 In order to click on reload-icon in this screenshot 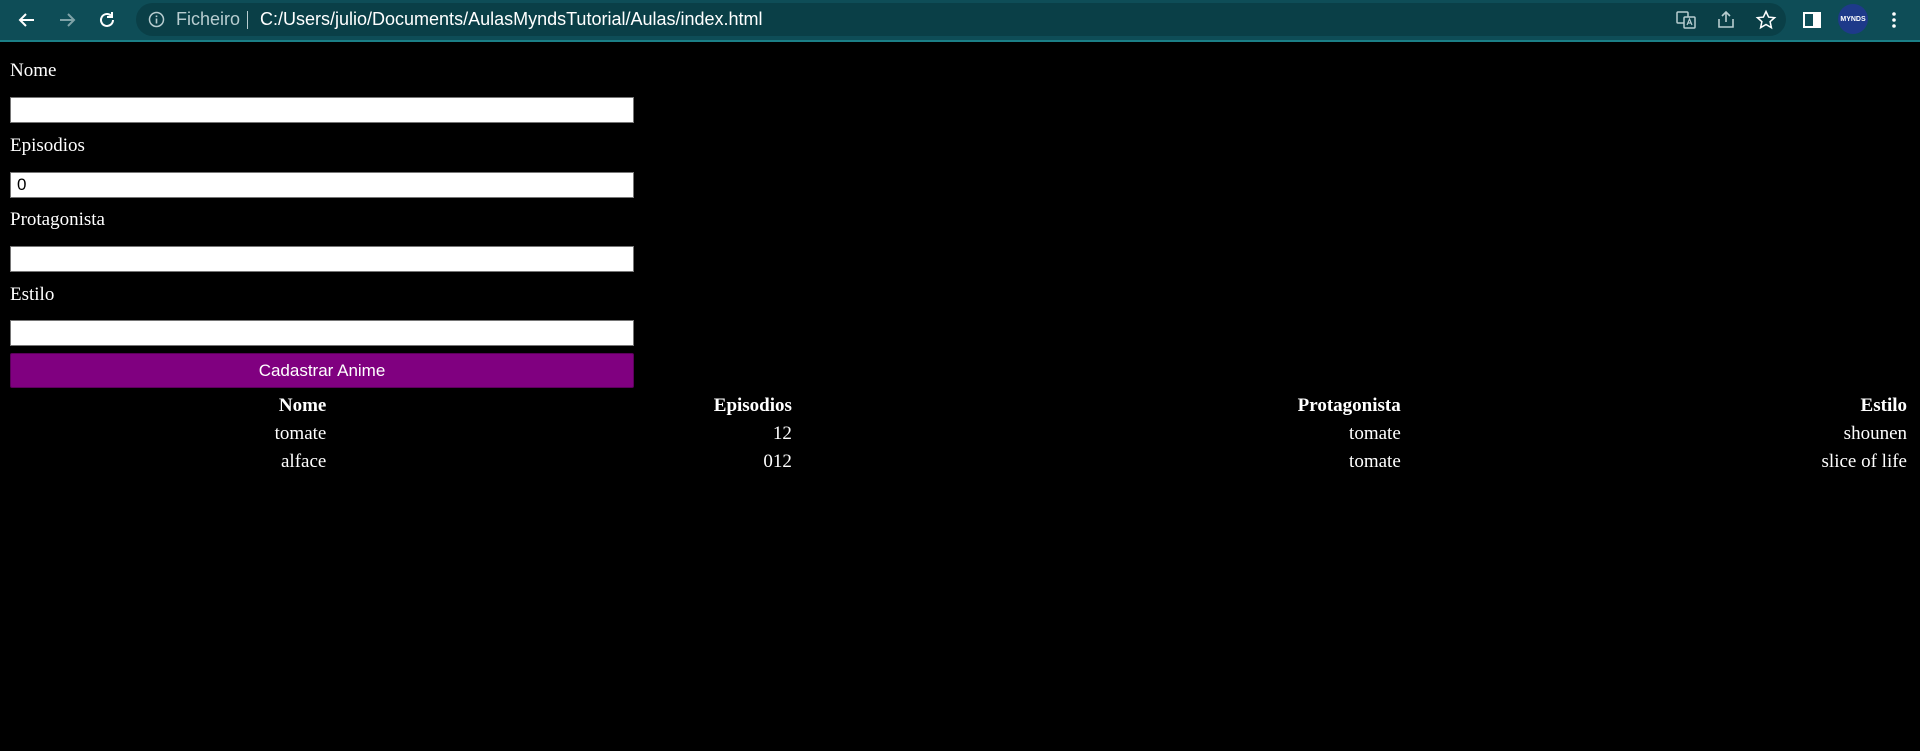, I will do `click(107, 19)`.